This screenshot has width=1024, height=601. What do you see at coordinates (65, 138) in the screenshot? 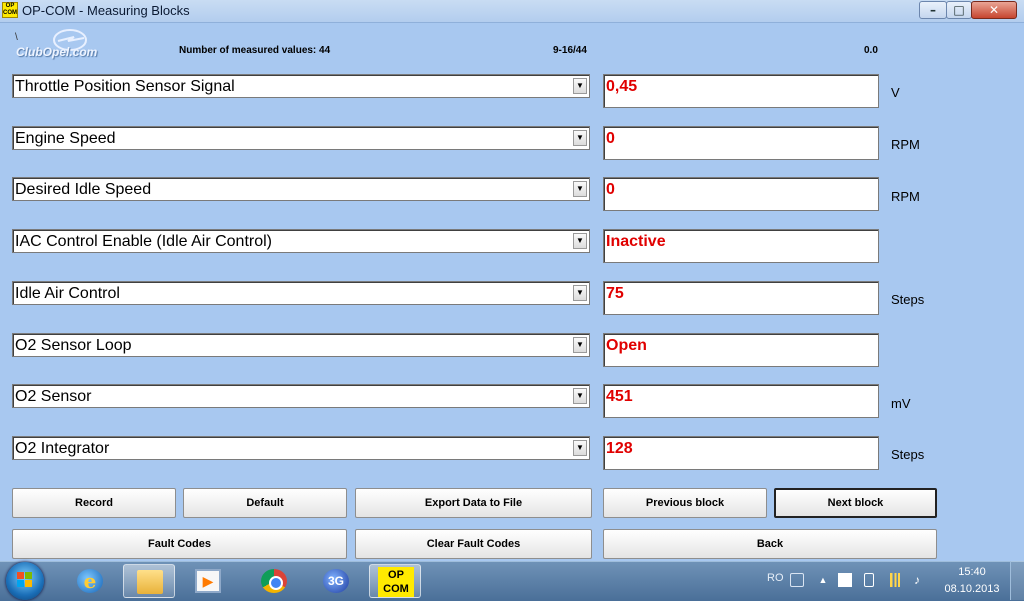
I see `measurement-name: Engine Speed` at bounding box center [65, 138].